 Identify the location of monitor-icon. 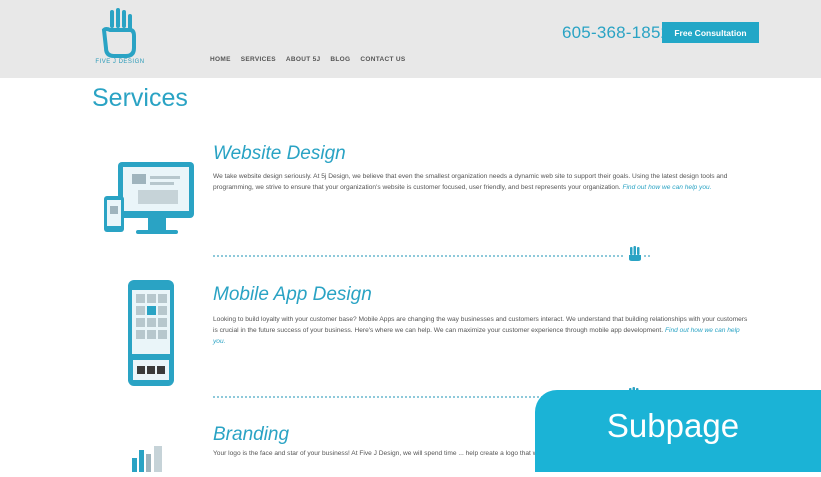
(149, 198).